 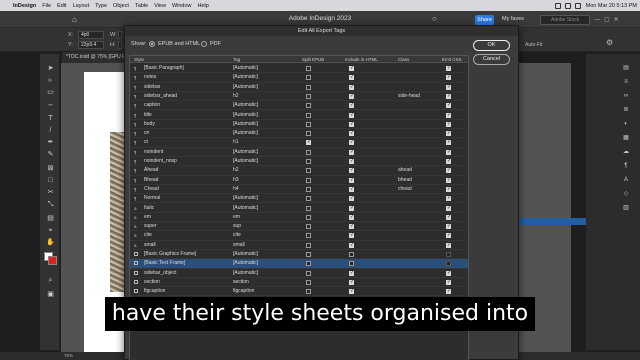 What do you see at coordinates (236, 170) in the screenshot?
I see `tag-cell: h2` at bounding box center [236, 170].